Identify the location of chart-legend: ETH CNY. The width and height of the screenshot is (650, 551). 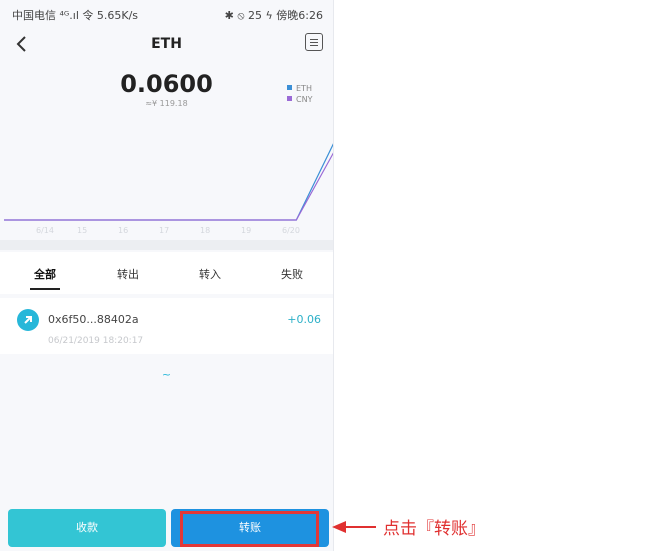
(299, 94).